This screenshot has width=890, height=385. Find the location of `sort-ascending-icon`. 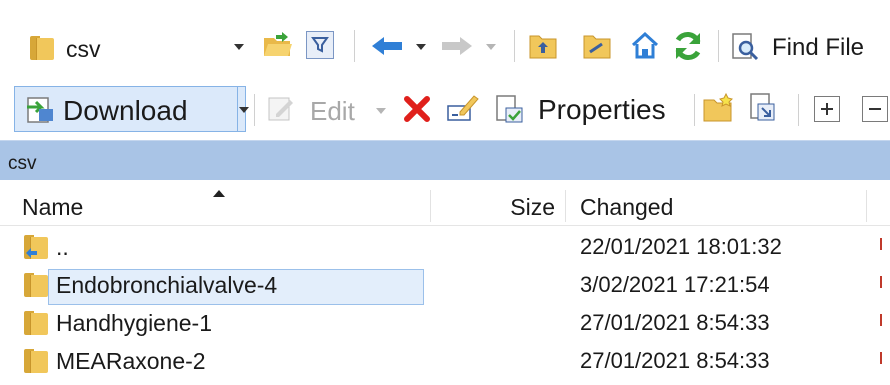

sort-ascending-icon is located at coordinates (219, 193).